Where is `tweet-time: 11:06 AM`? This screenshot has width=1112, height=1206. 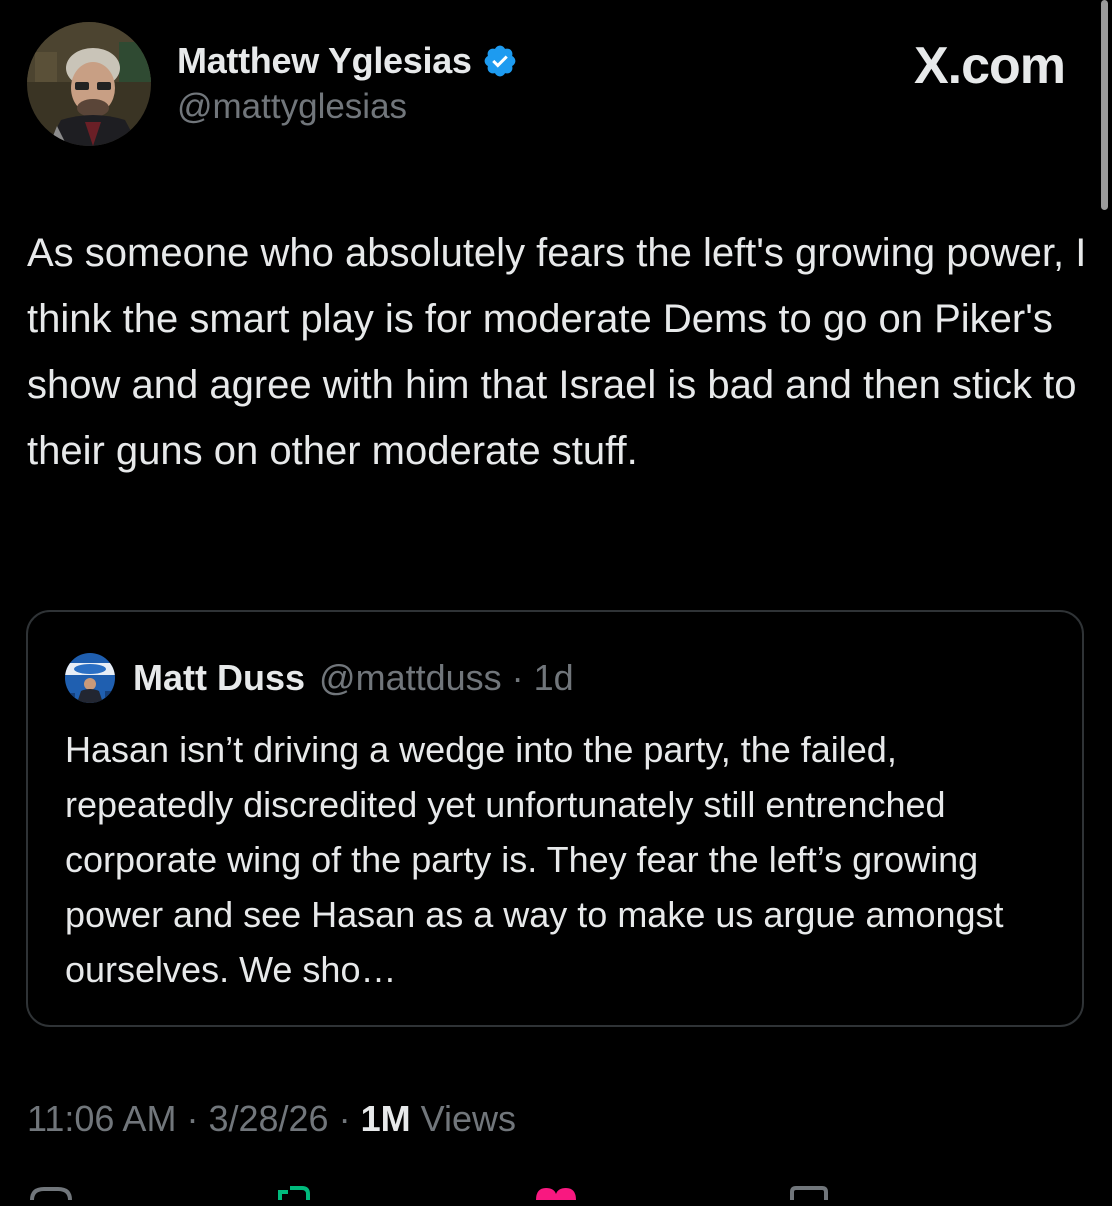
tweet-time: 11:06 AM is located at coordinates (101, 1118).